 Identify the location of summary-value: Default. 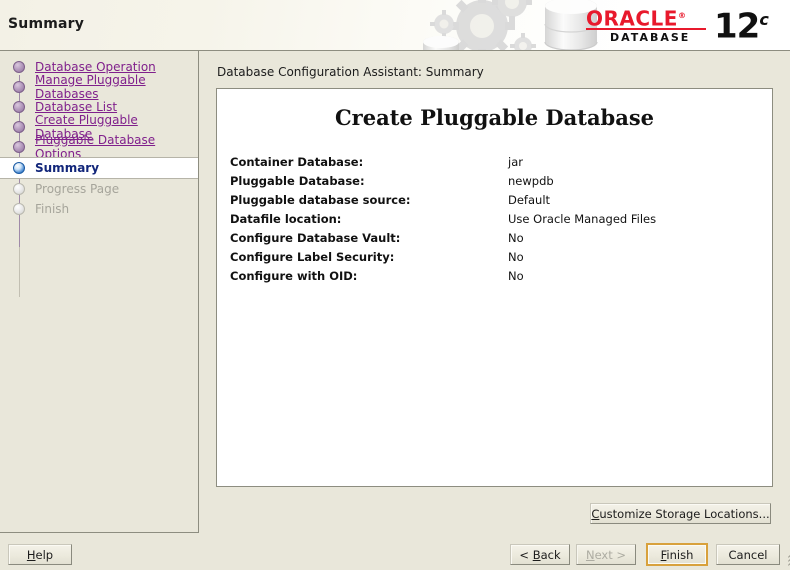
(529, 199).